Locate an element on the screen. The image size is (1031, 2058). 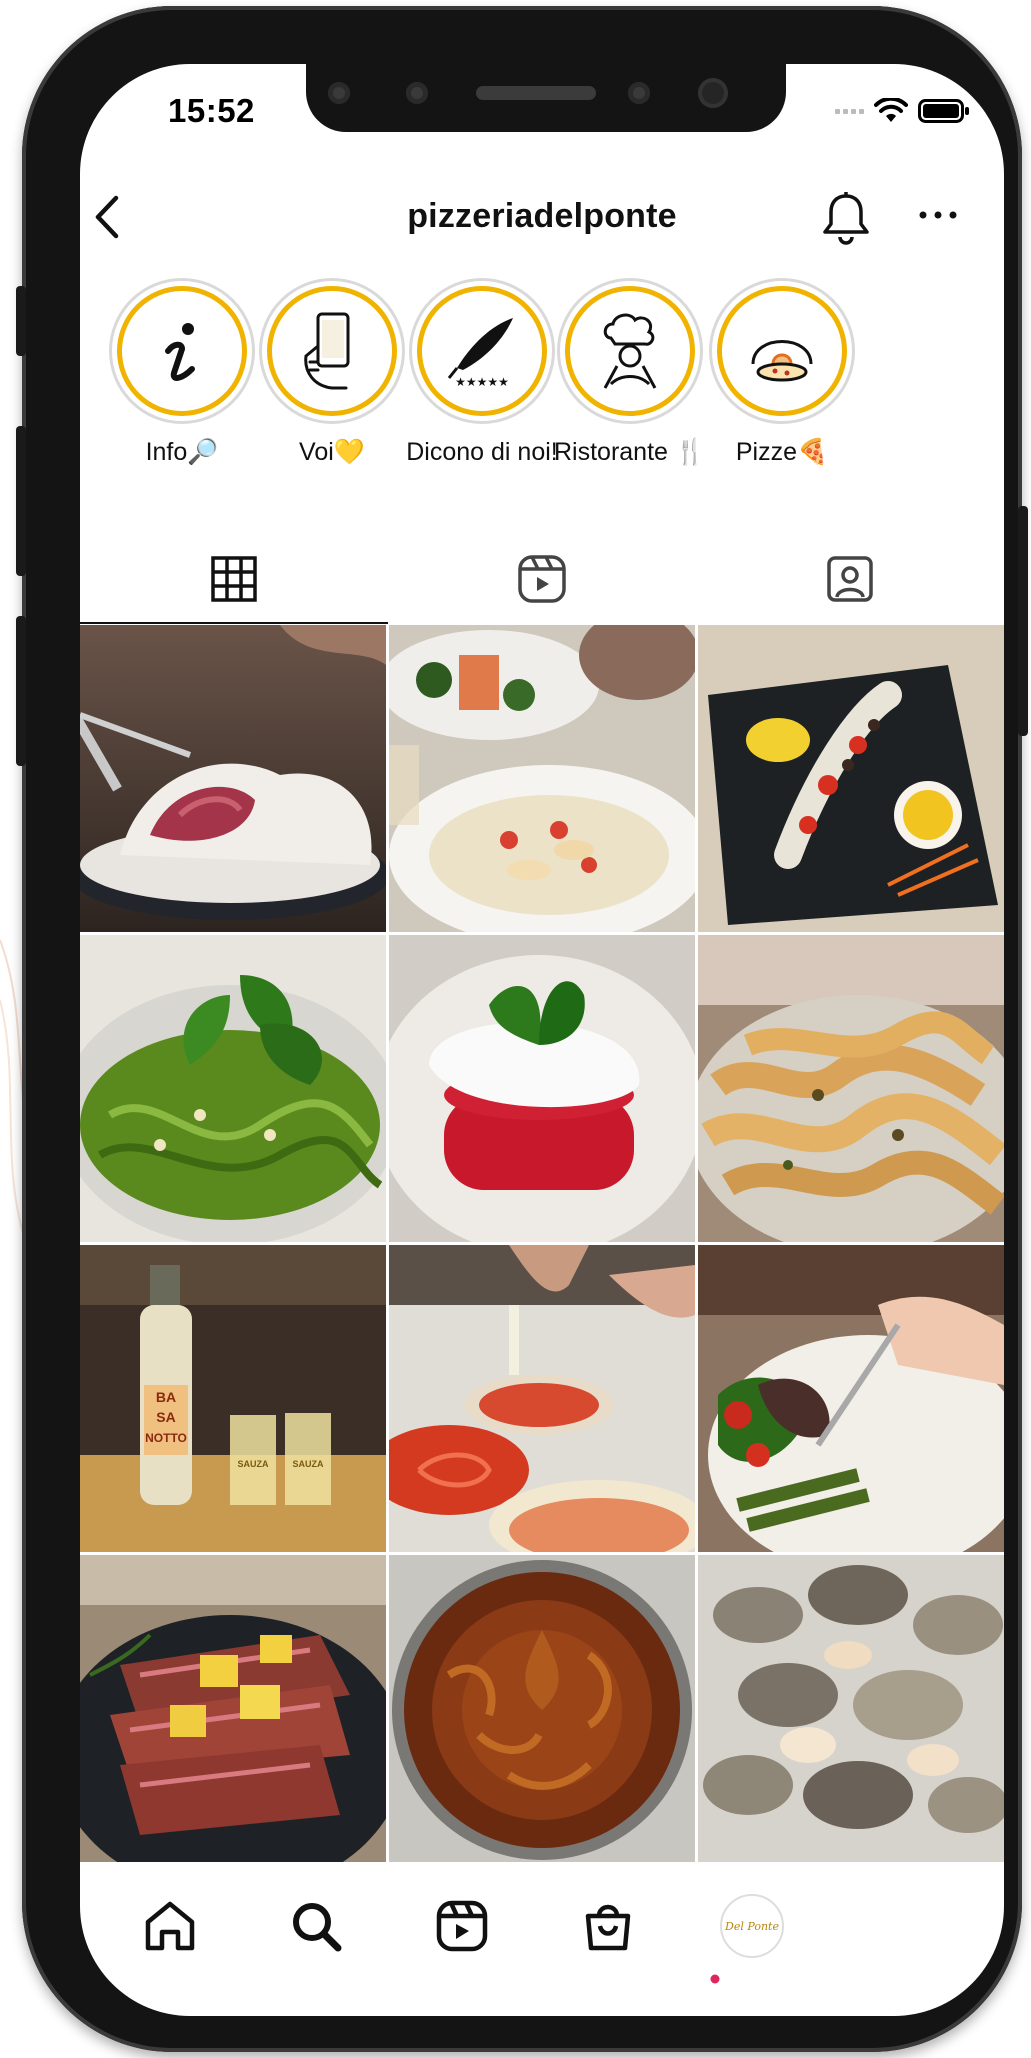
active-tab-indicator is located at coordinates (234, 623).